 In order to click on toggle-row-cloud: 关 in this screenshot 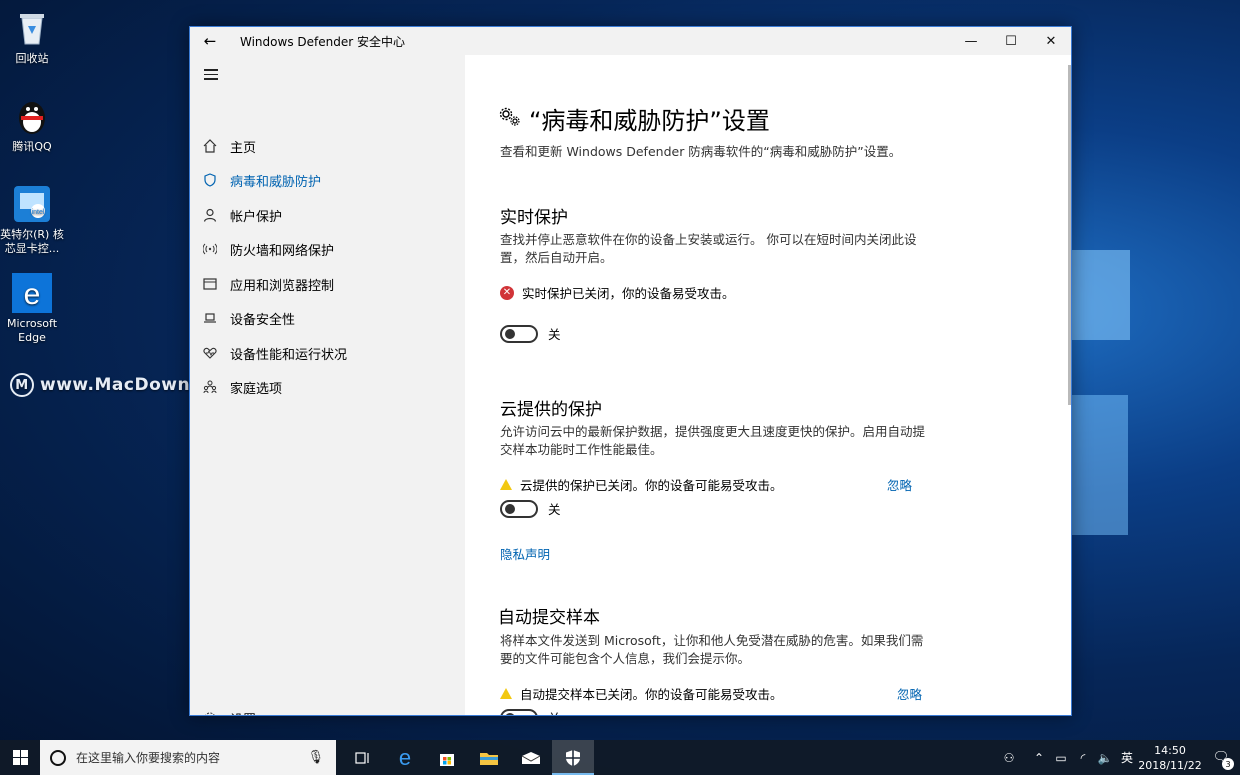, I will do `click(530, 508)`.